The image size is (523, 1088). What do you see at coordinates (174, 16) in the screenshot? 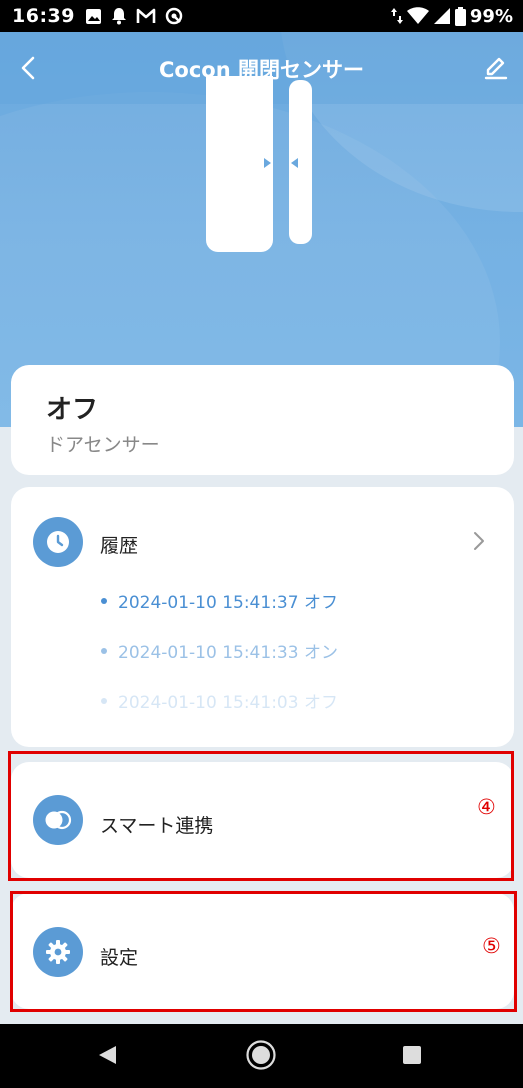
I see `sync-icon` at bounding box center [174, 16].